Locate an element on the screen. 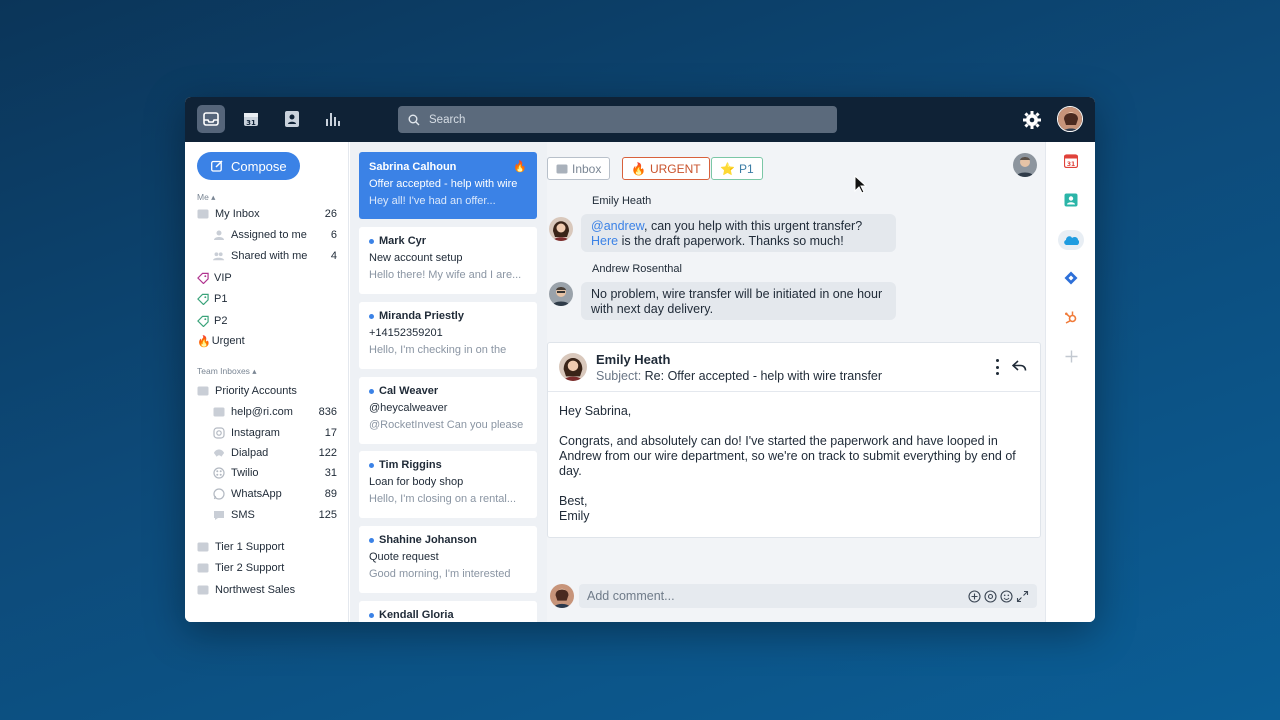 The image size is (1280, 720). reply-icon is located at coordinates (1019, 366).